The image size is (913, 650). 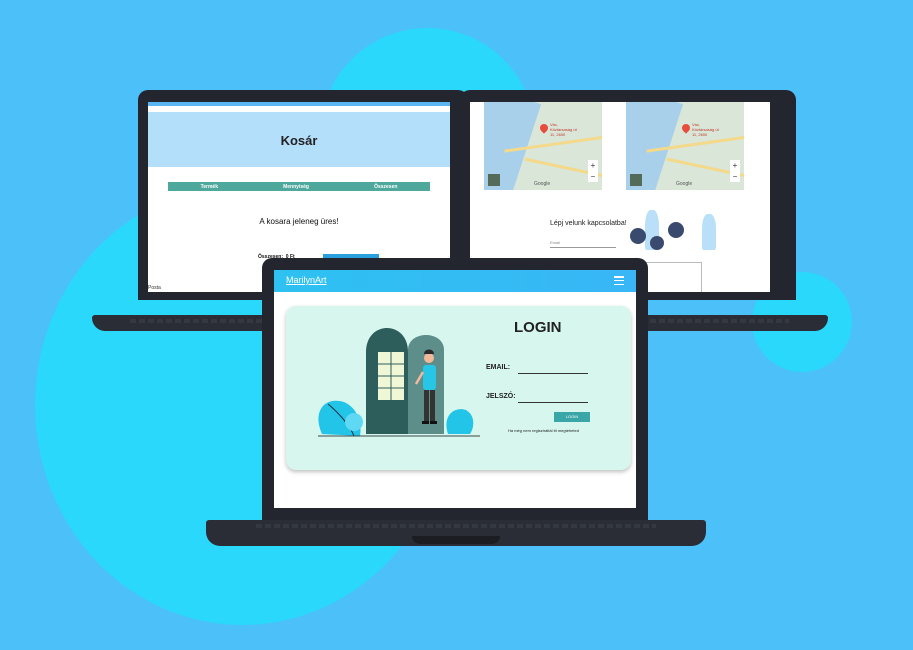 I want to click on email-field, so click(x=553, y=373).